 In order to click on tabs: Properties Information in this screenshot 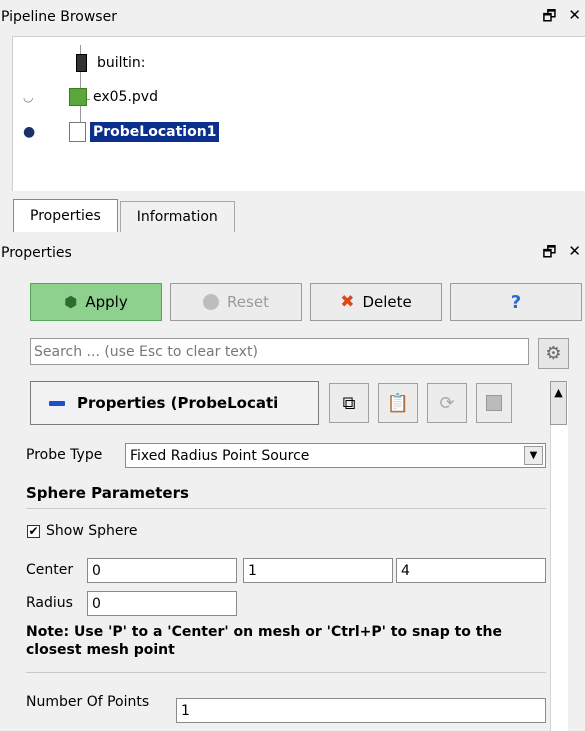, I will do `click(124, 215)`.